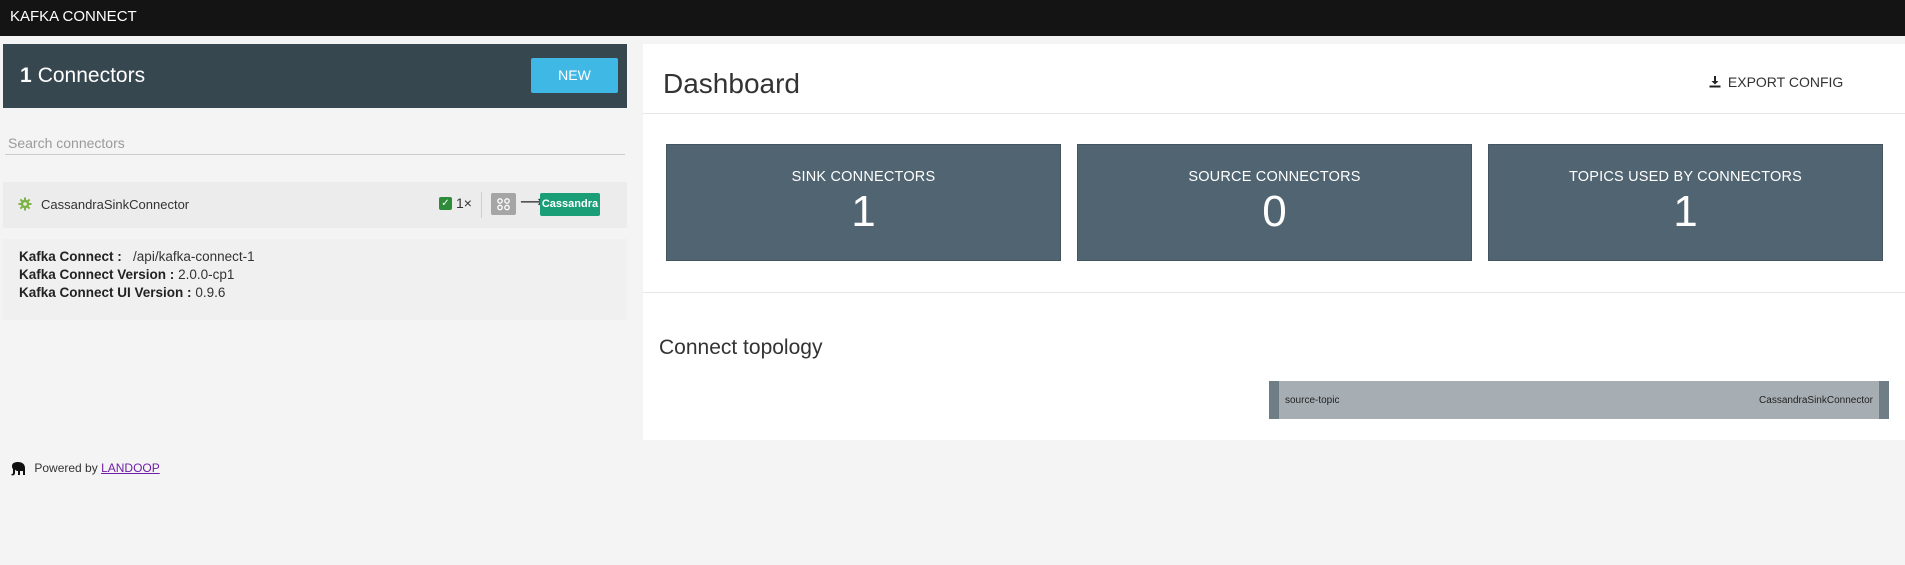 The height and width of the screenshot is (565, 1905). I want to click on connect-url-row: Kafka Connect : /api/kafka-connect-1, so click(315, 257).